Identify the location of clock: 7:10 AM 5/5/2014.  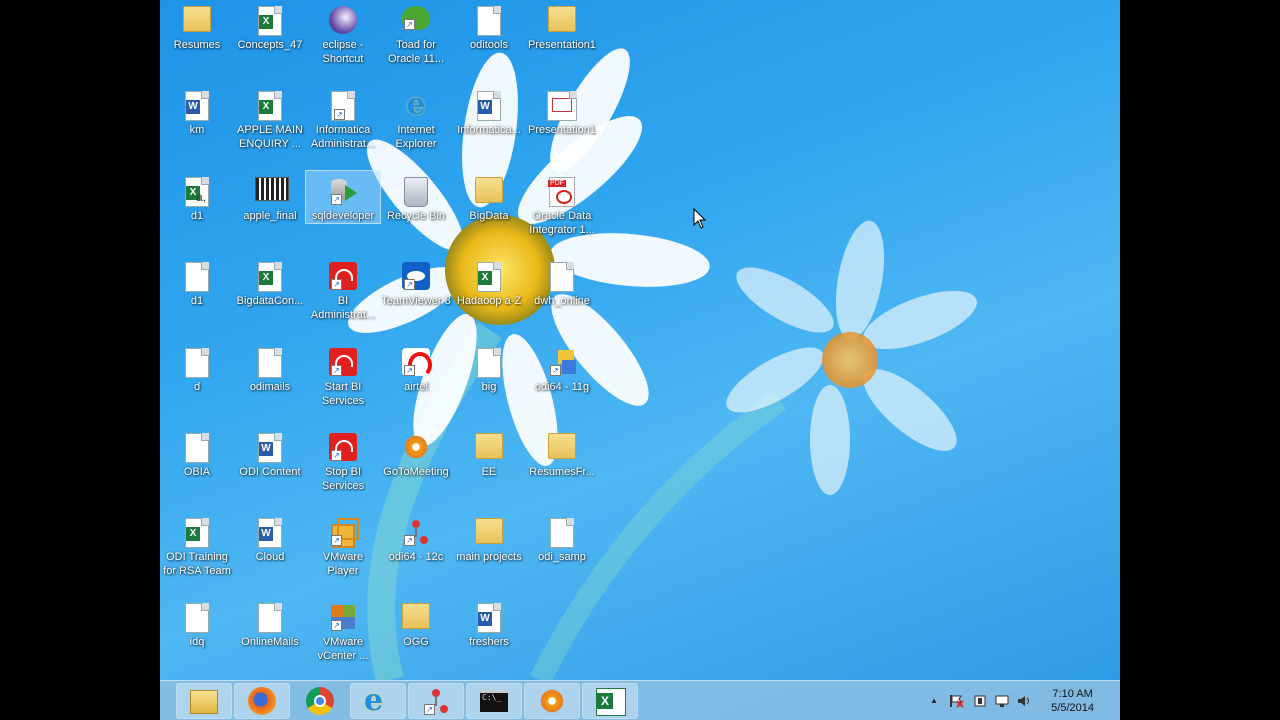
(1072, 701).